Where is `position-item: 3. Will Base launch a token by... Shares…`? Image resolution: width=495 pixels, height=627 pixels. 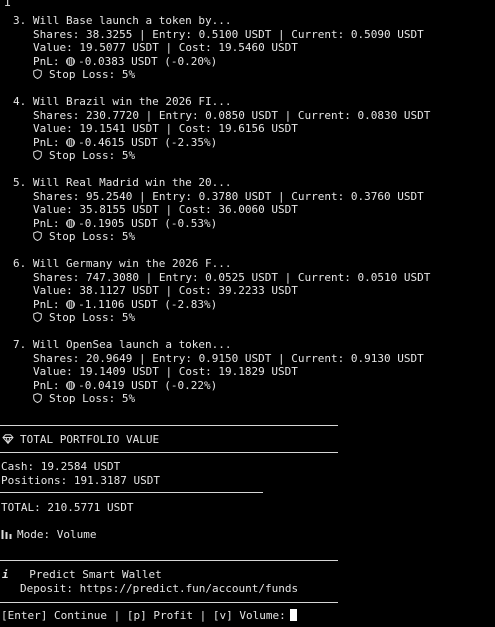
position-item: 3. Will Base launch a token by... Shares… is located at coordinates (253, 54).